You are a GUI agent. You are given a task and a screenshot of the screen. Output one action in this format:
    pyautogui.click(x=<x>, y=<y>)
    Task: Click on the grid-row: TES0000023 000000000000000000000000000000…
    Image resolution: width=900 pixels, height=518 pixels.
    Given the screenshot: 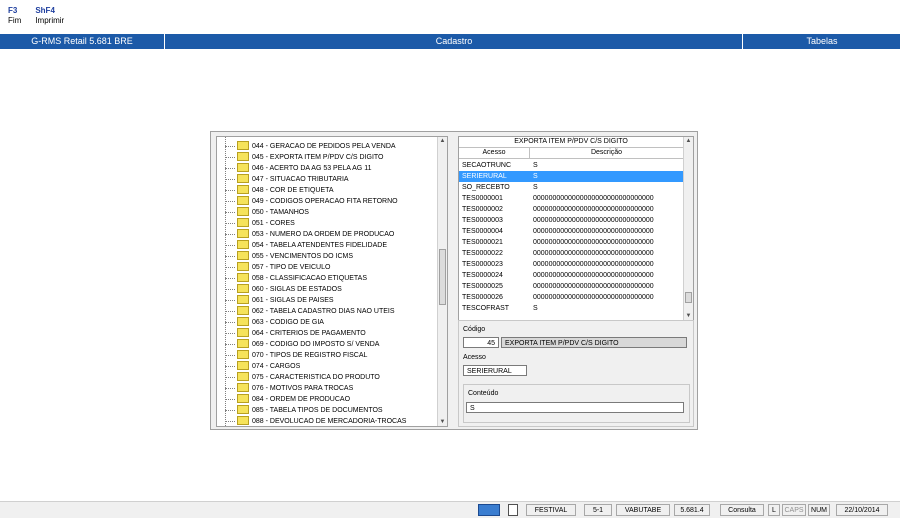 What is the action you would take?
    pyautogui.click(x=571, y=264)
    